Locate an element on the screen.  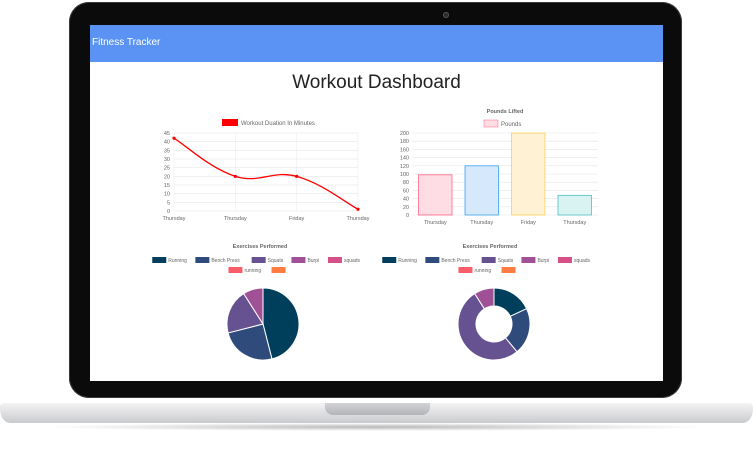
camera-icon is located at coordinates (446, 15).